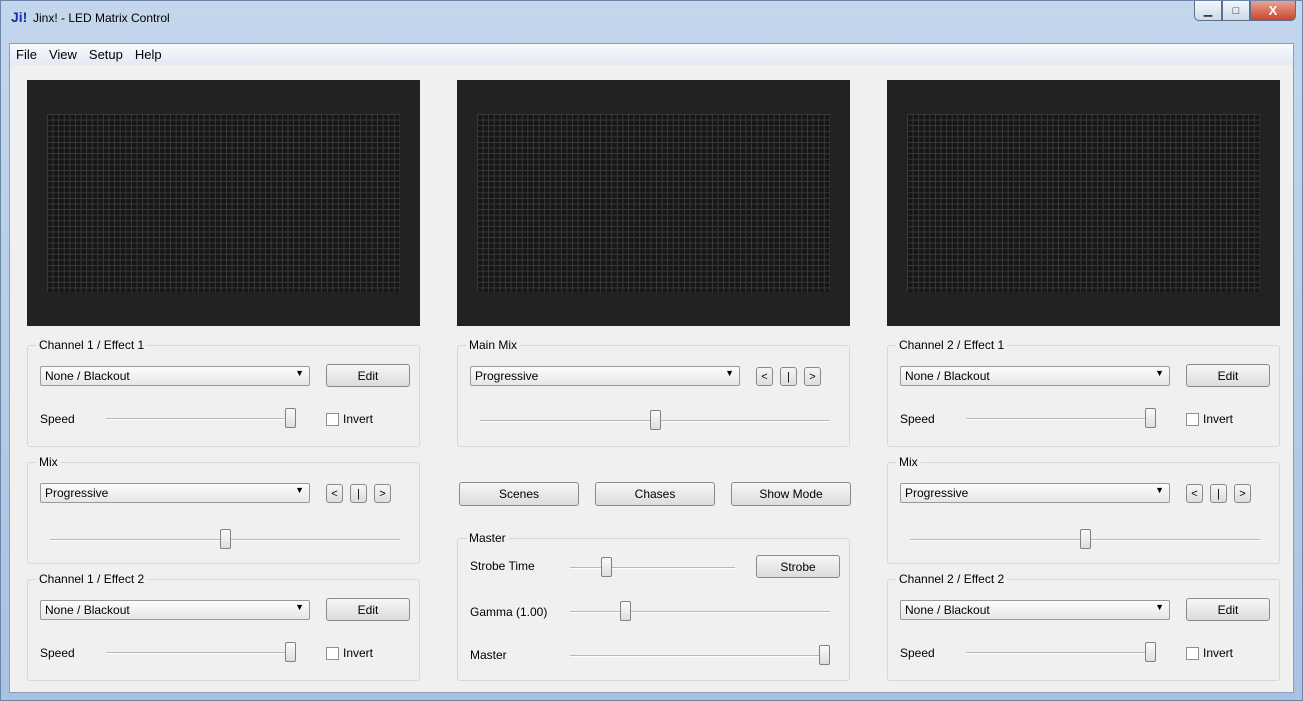 This screenshot has width=1303, height=701. Describe the element at coordinates (148, 54) in the screenshot. I see `menu-help: Help` at that location.